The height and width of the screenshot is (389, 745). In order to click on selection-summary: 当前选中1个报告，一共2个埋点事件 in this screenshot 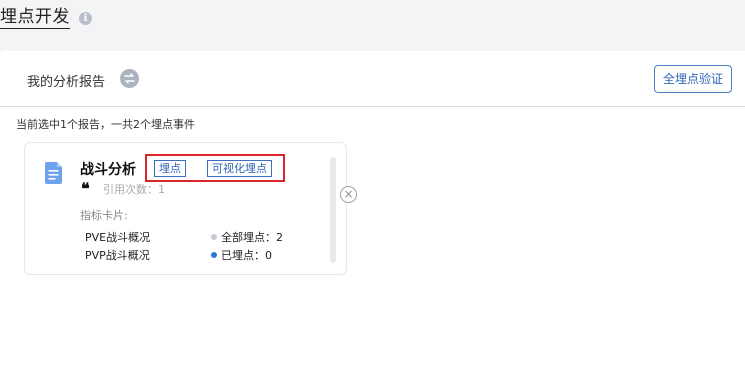, I will do `click(105, 124)`.